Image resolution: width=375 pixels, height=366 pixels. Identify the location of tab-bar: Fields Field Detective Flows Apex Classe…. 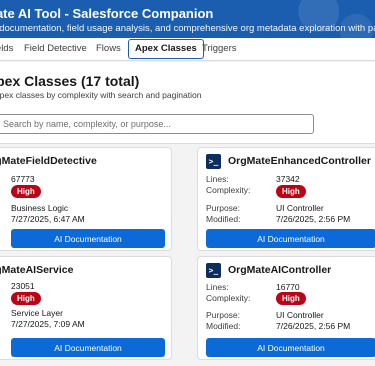
(187, 49).